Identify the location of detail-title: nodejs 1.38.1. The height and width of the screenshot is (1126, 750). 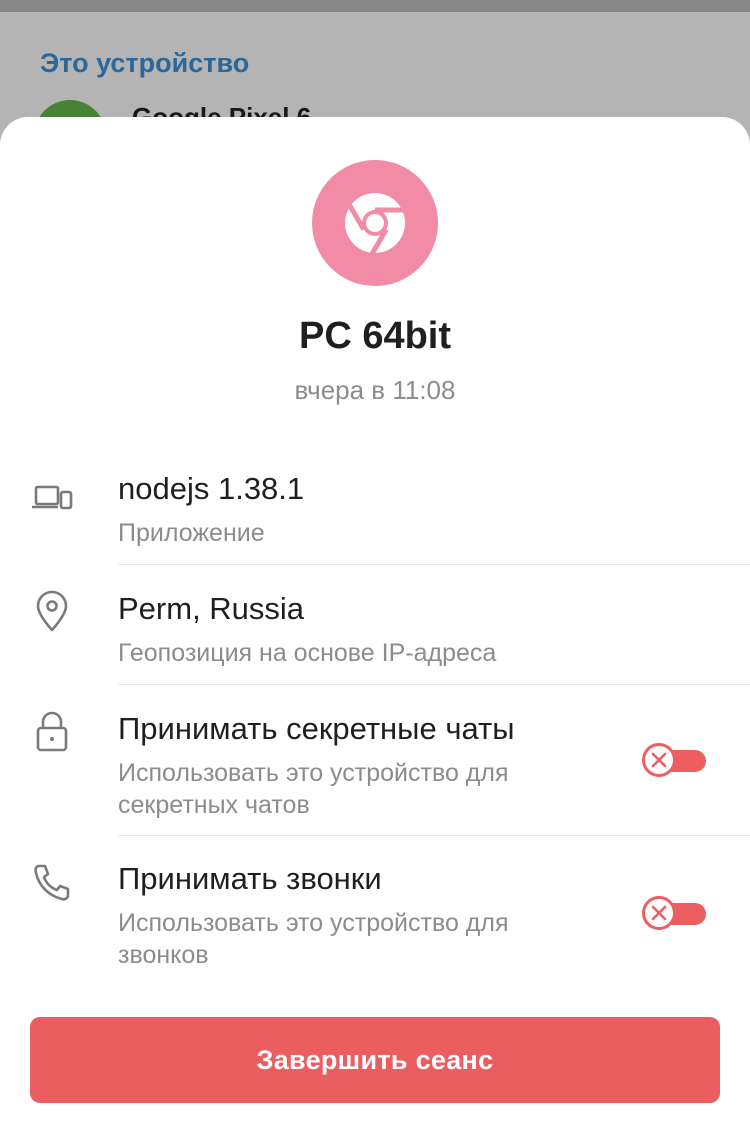
(211, 488).